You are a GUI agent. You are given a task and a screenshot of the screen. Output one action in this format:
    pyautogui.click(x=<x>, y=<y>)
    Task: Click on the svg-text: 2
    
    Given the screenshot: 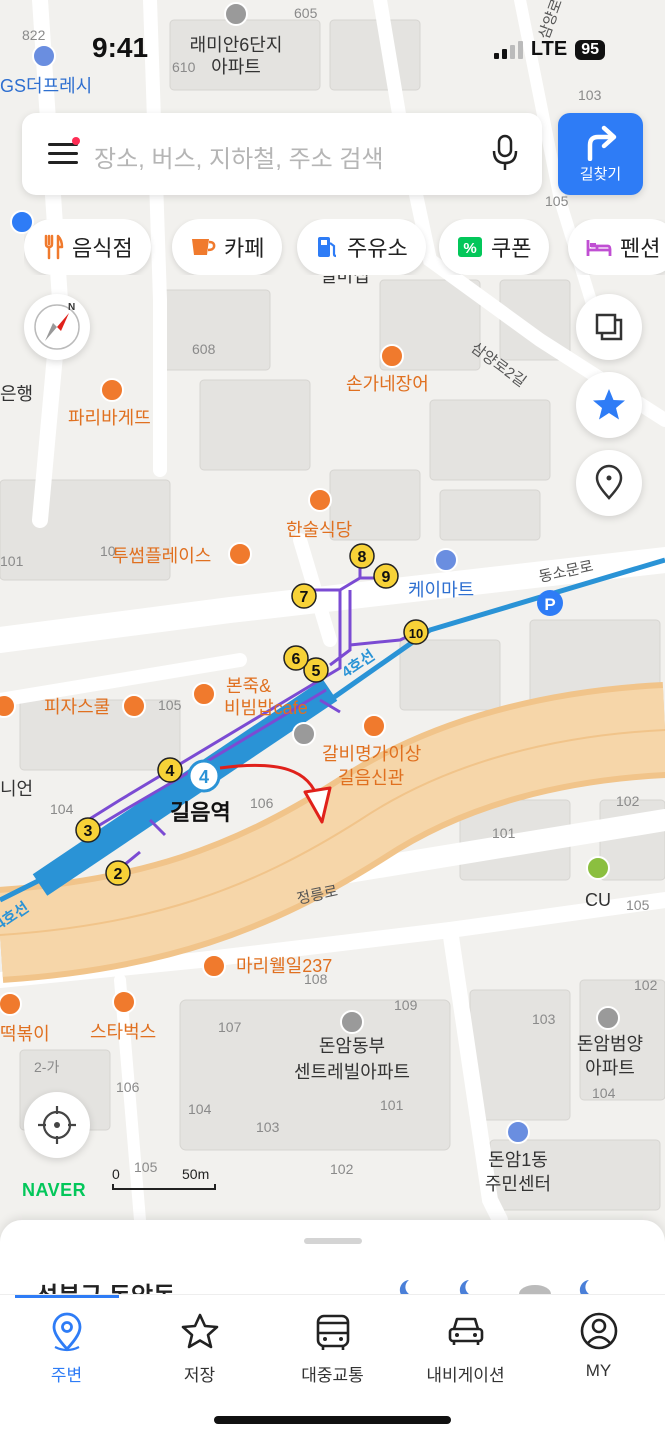 What is the action you would take?
    pyautogui.click(x=118, y=874)
    